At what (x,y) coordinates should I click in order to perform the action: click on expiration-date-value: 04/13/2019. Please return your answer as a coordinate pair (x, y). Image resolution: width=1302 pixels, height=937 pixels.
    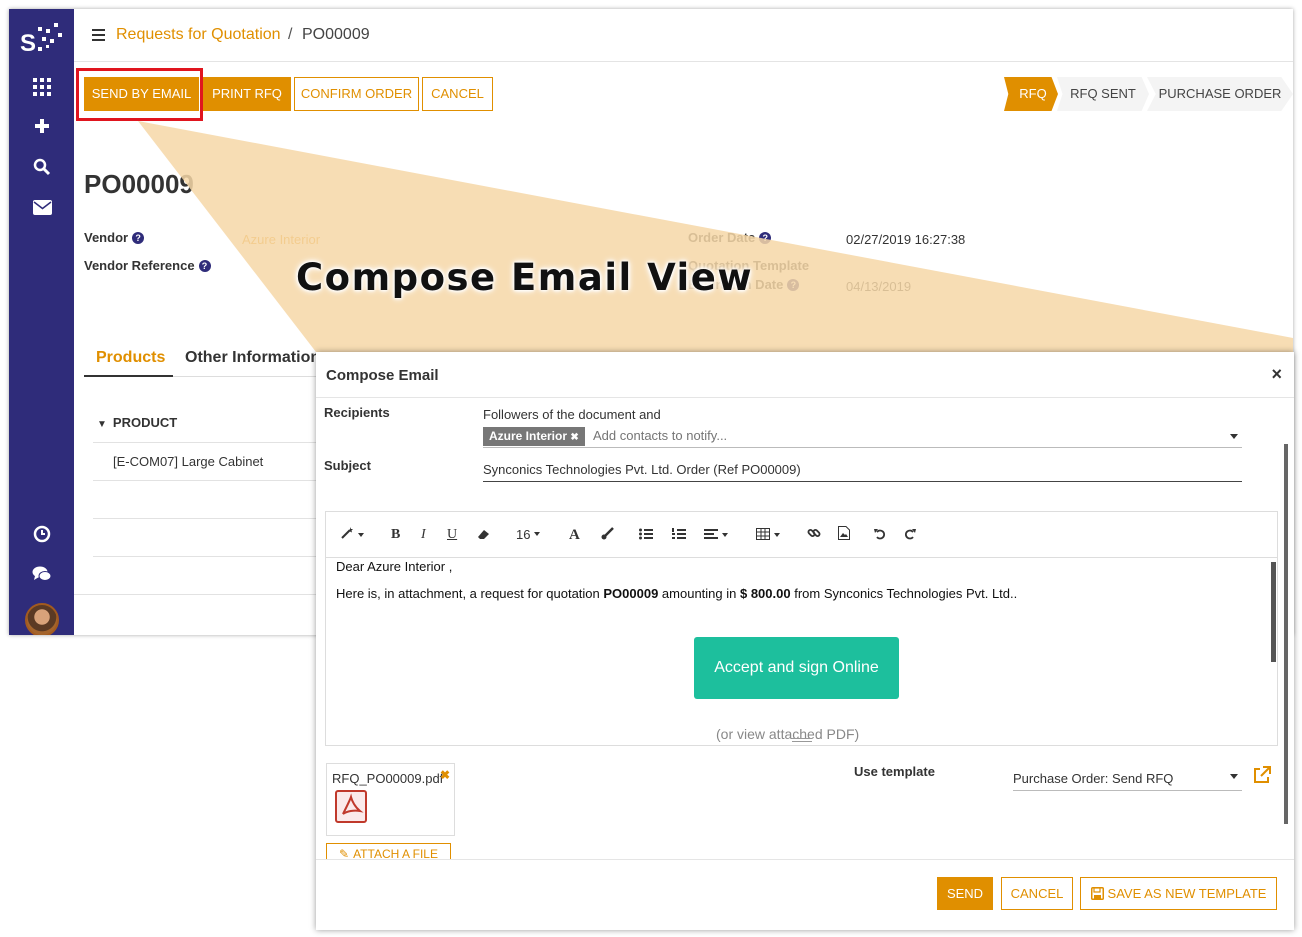
    Looking at the image, I should click on (878, 286).